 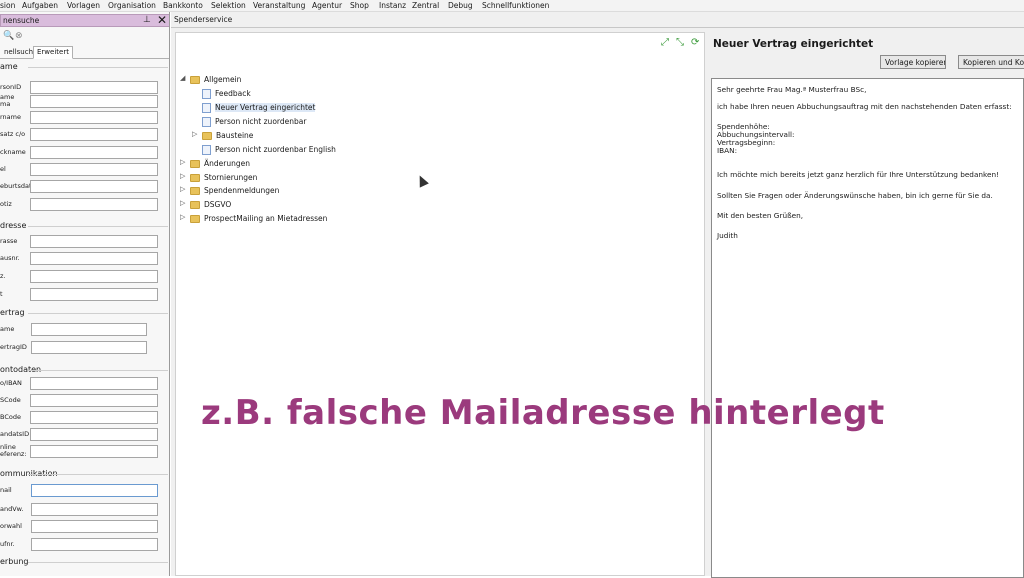 I want to click on field-label: nline eferenz:, so click(x=13, y=450).